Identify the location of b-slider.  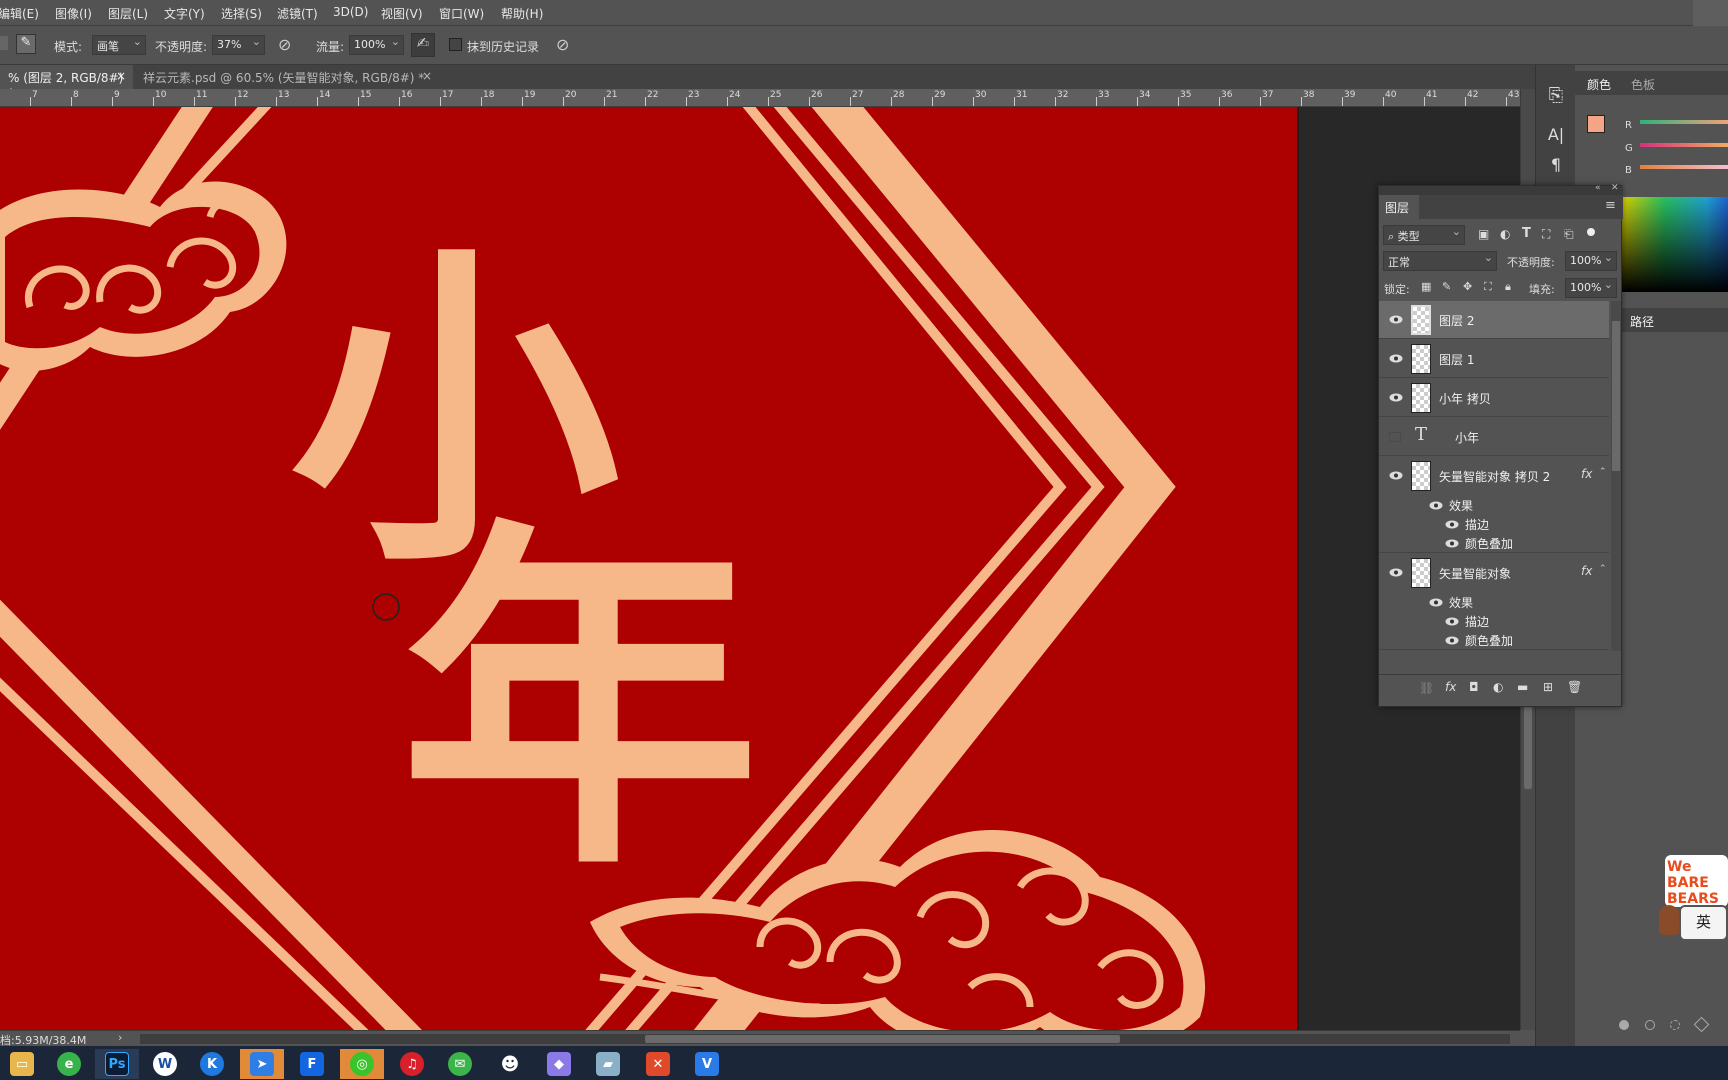
(1684, 167).